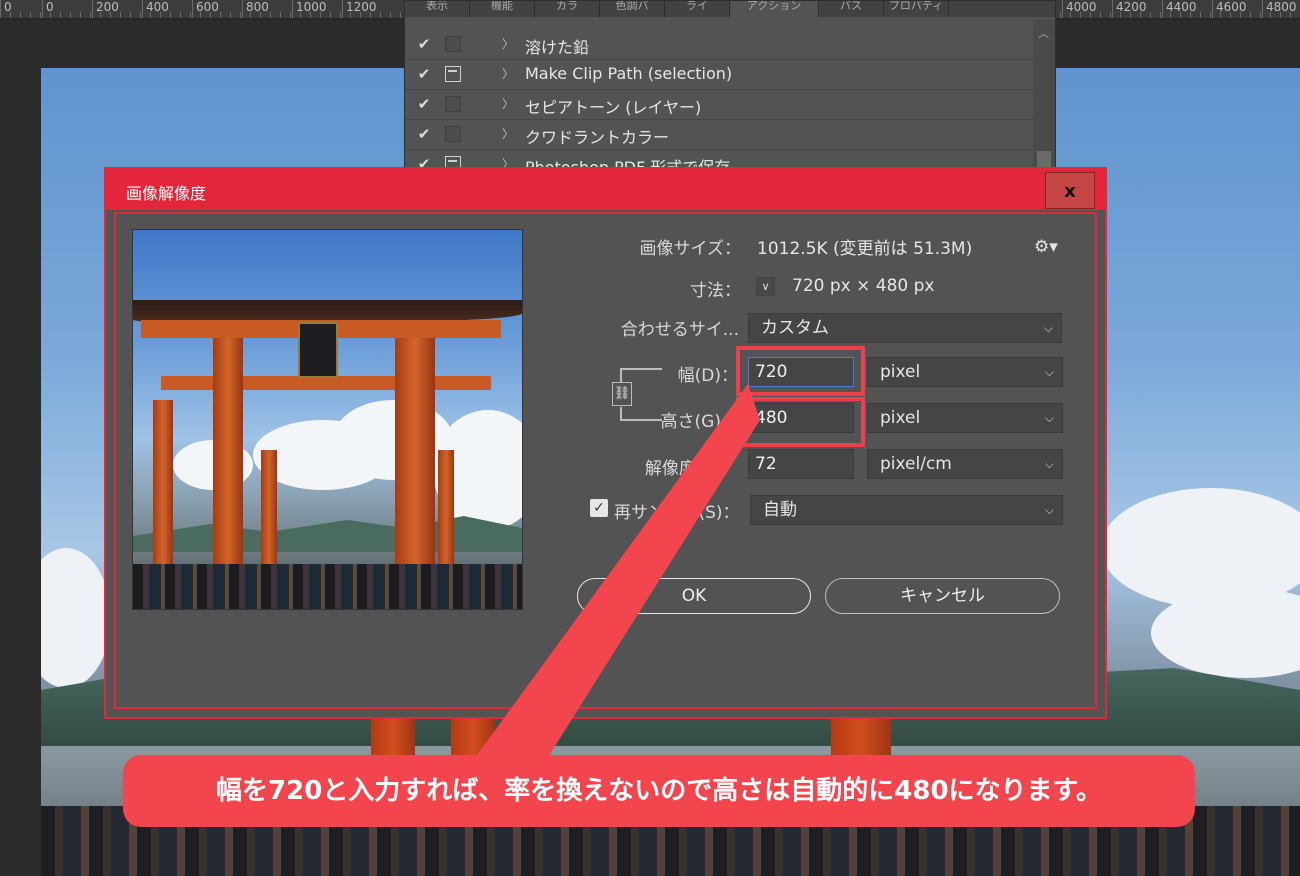  Describe the element at coordinates (255, 9) in the screenshot. I see `ruler-tick: 800` at that location.